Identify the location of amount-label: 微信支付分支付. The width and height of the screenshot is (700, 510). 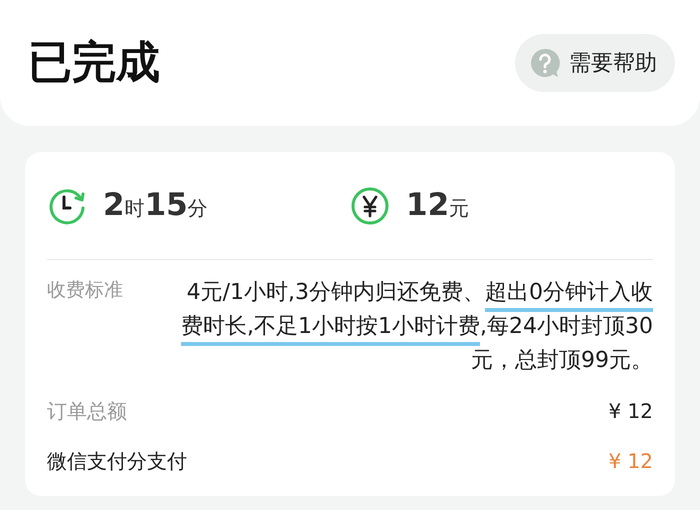
(117, 461).